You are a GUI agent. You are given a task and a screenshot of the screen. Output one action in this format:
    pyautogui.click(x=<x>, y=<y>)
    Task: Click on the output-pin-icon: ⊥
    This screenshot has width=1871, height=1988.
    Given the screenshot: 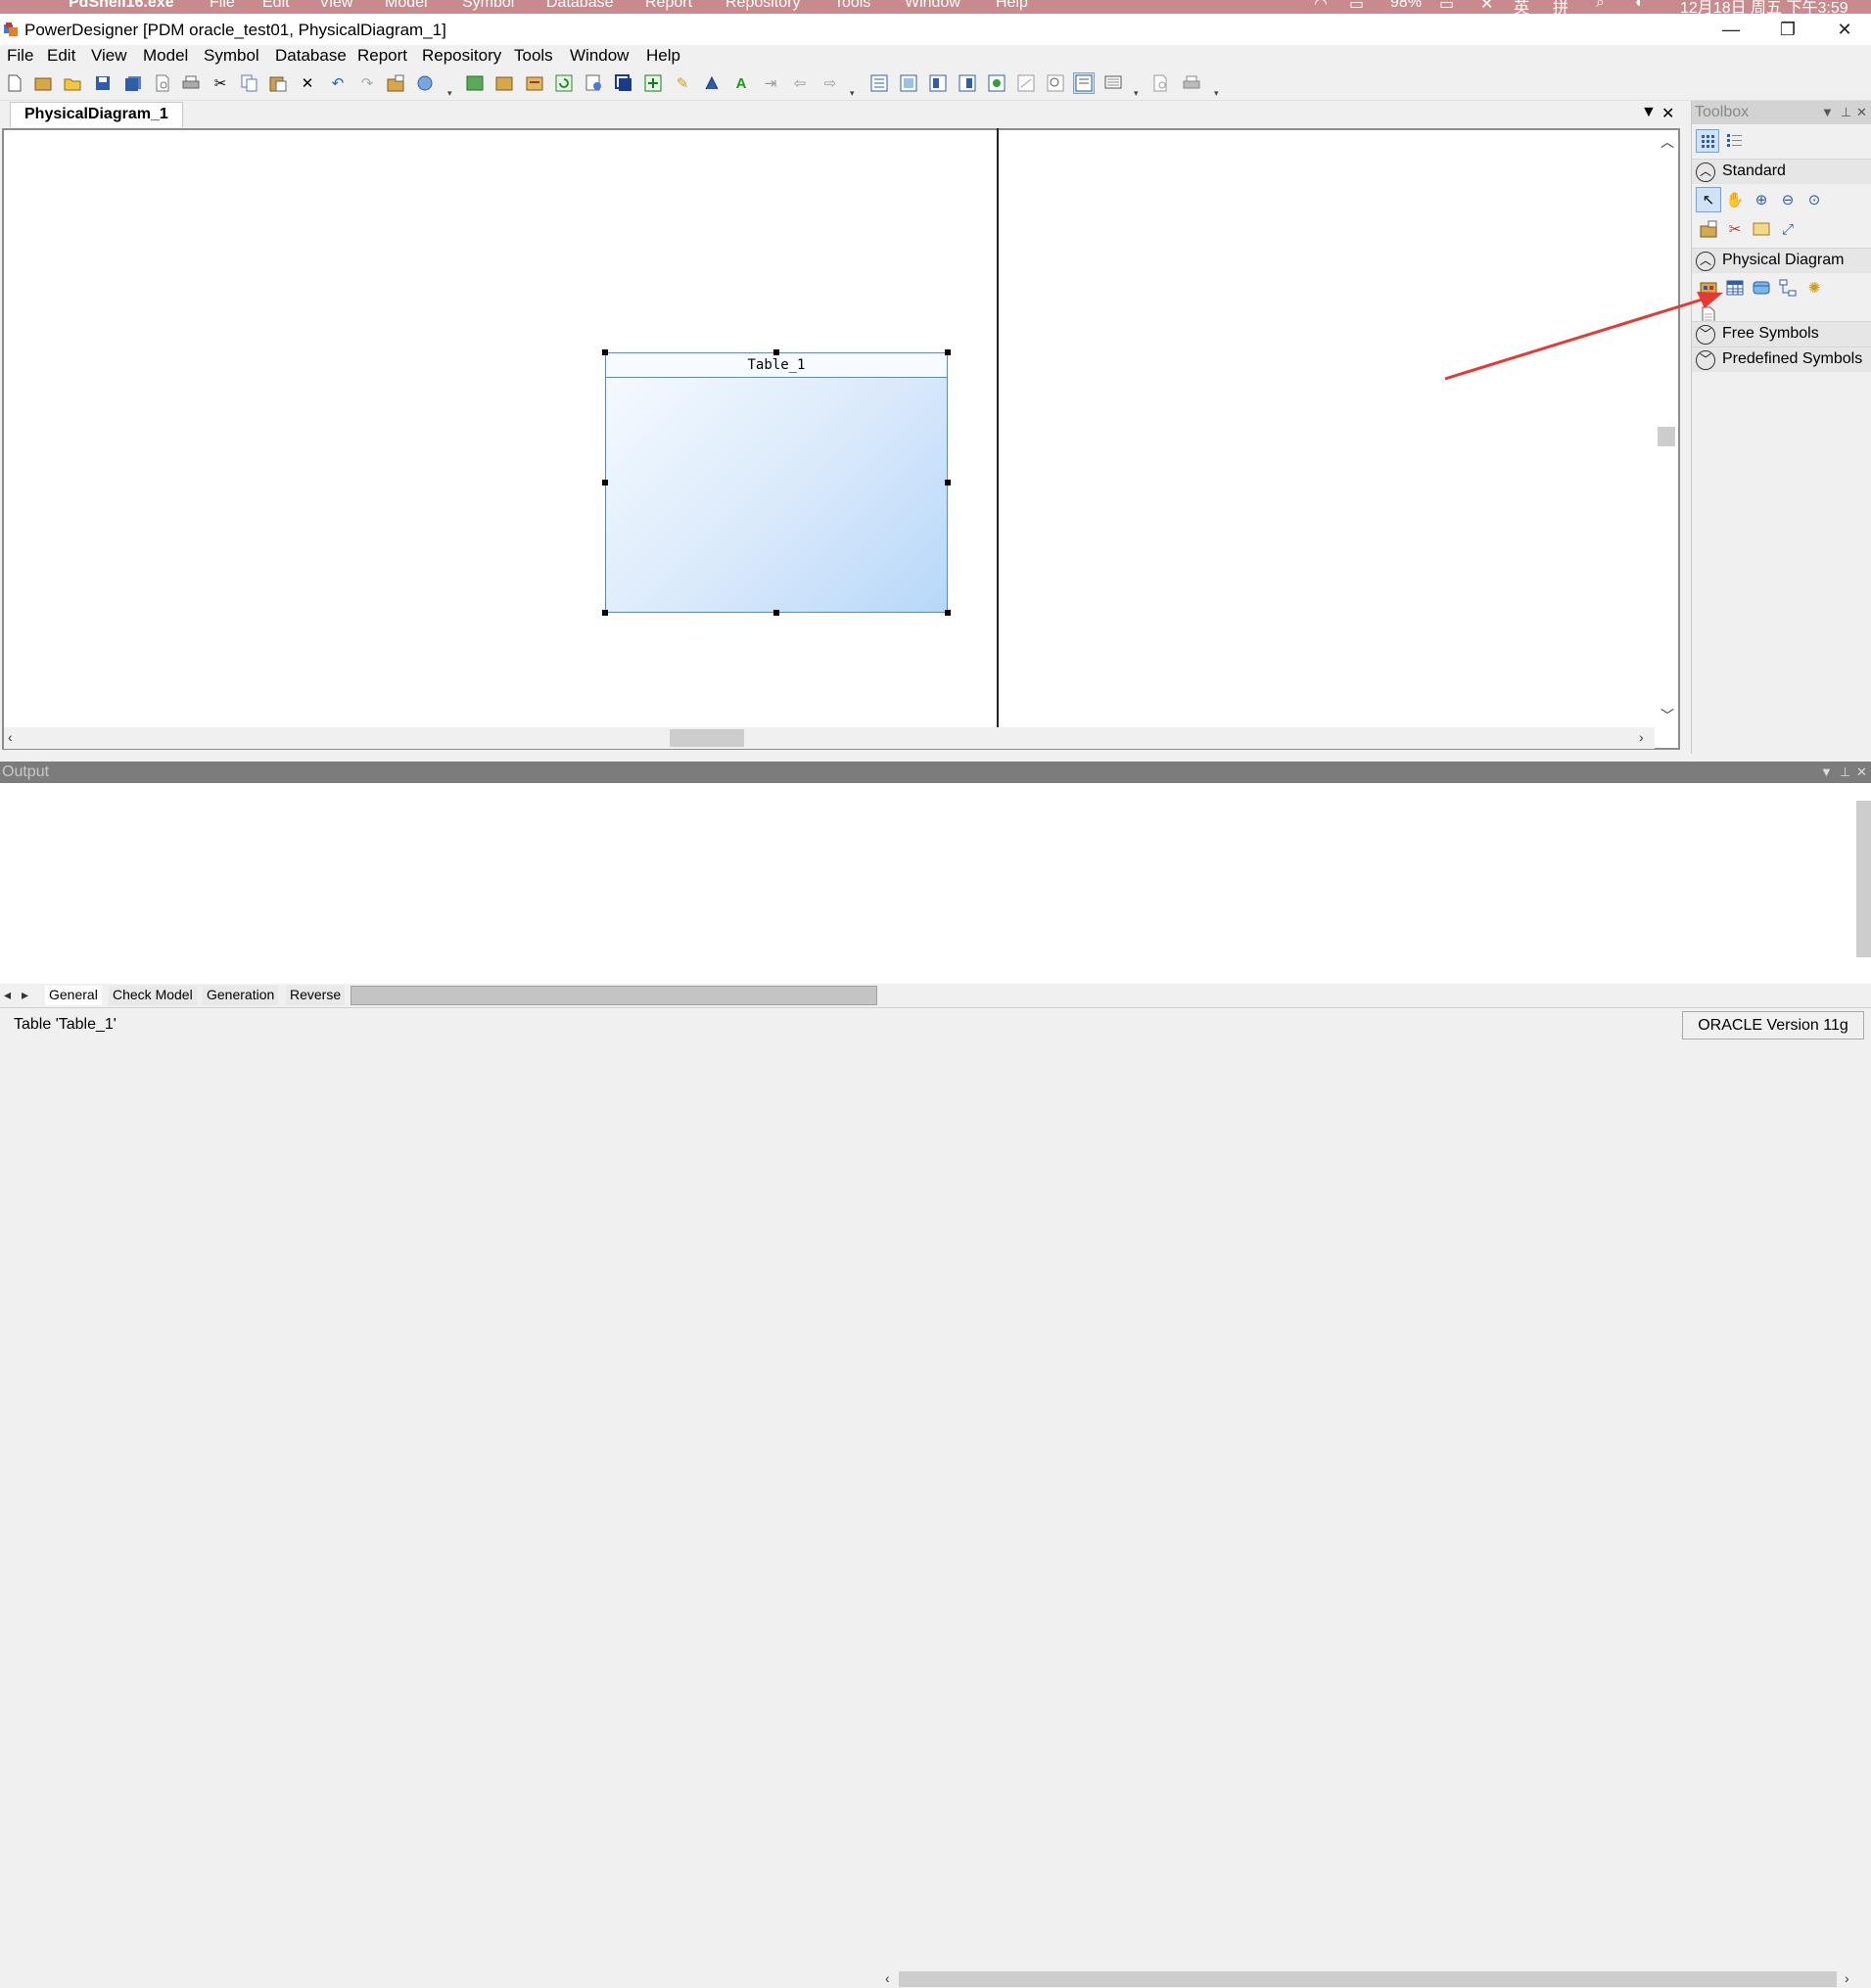 What is the action you would take?
    pyautogui.click(x=1845, y=772)
    